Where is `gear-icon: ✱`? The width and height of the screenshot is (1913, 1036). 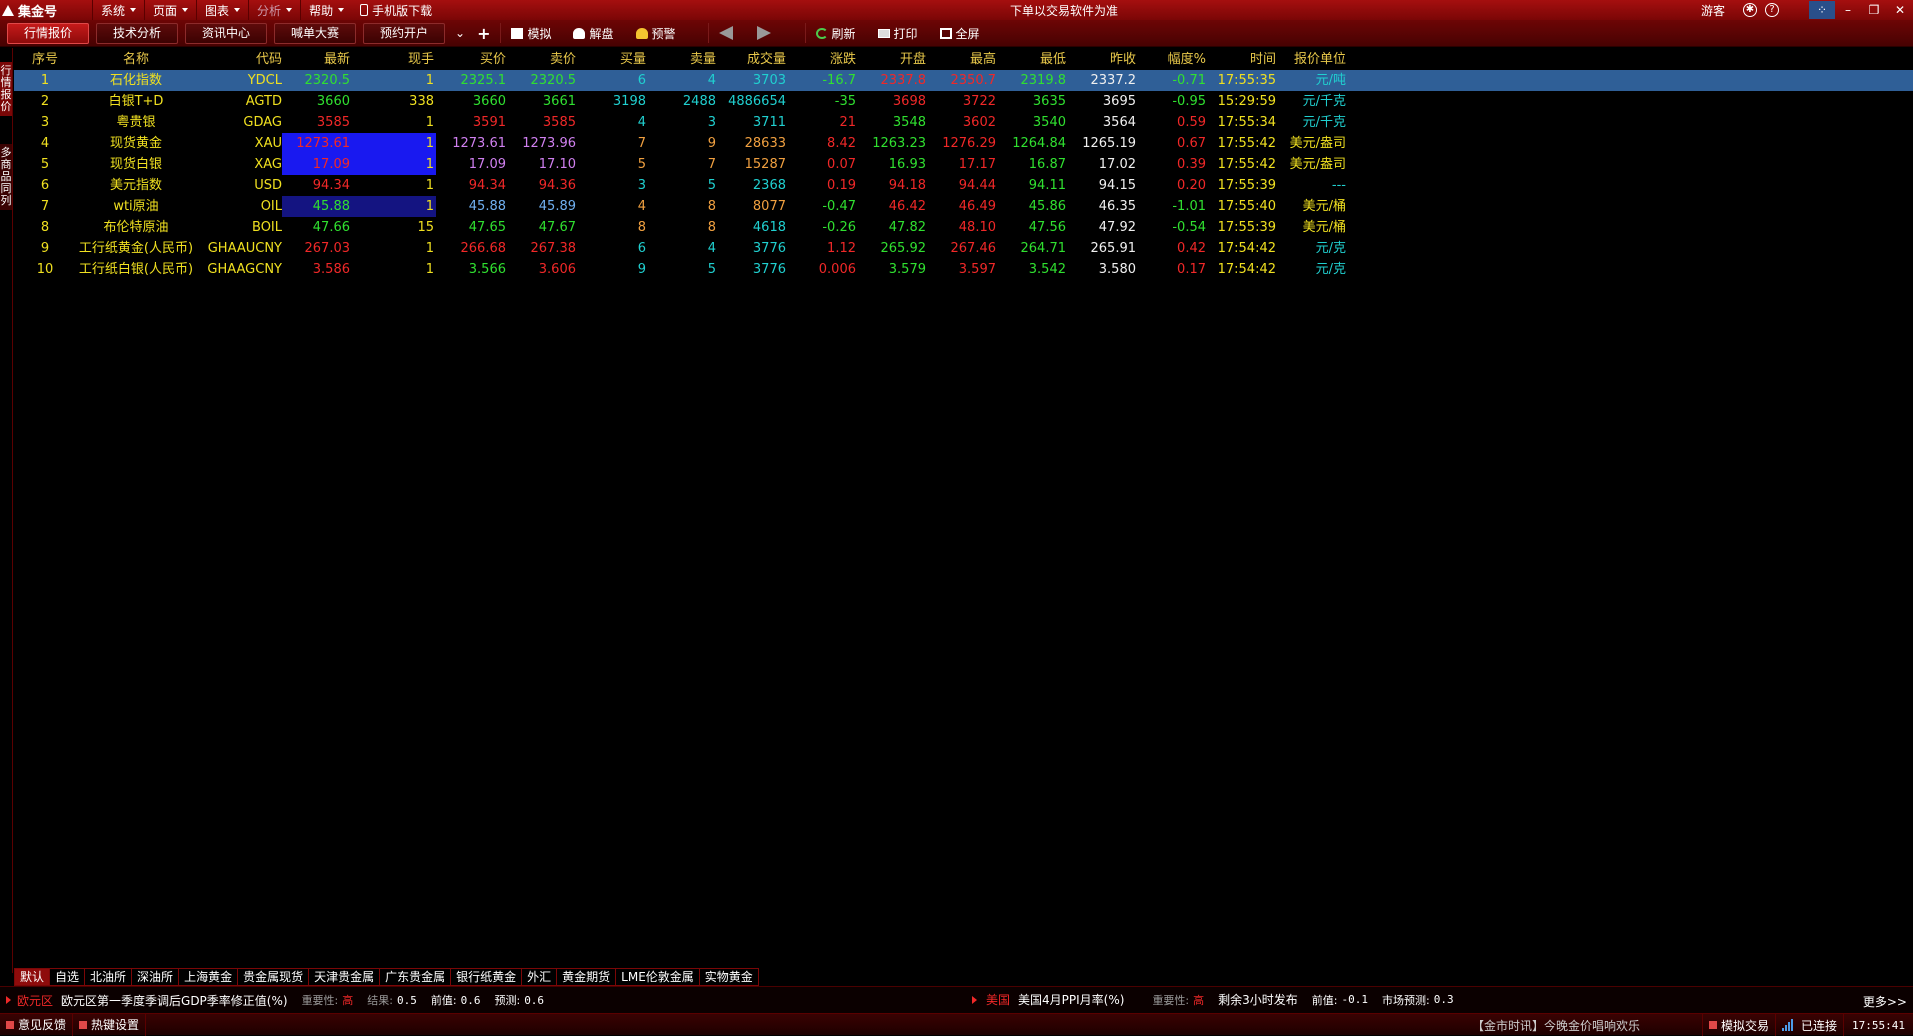 gear-icon: ✱ is located at coordinates (1750, 10).